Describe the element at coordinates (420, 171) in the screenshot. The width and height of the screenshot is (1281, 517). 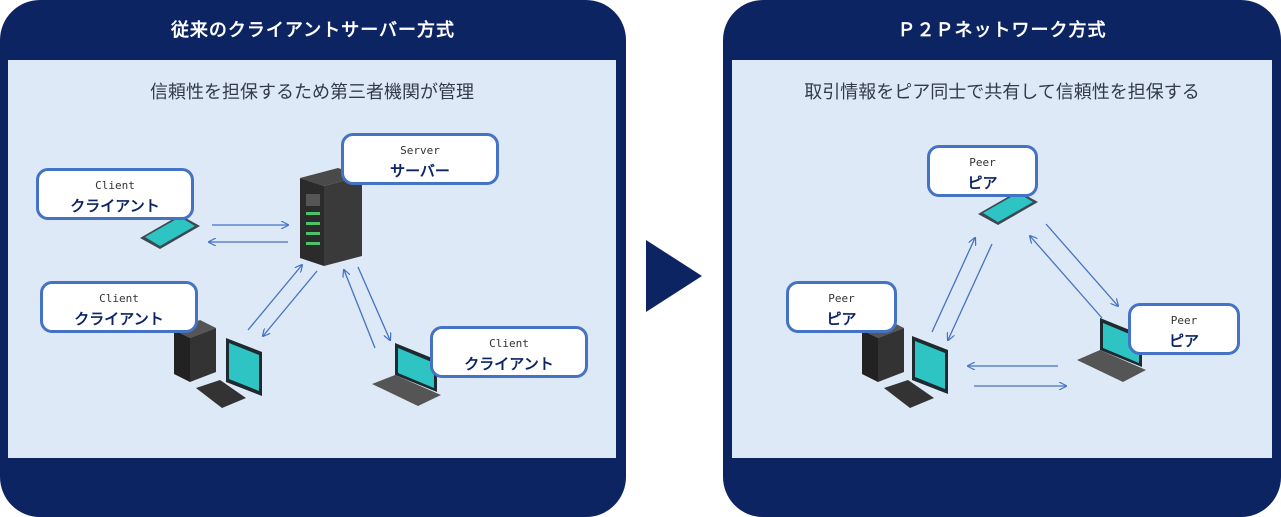
I see `server-label-jp: サーバー` at that location.